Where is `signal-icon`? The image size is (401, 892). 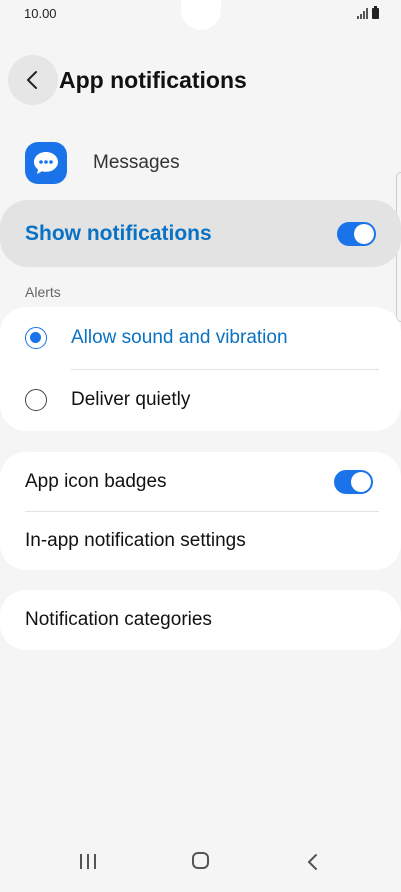 signal-icon is located at coordinates (362, 13).